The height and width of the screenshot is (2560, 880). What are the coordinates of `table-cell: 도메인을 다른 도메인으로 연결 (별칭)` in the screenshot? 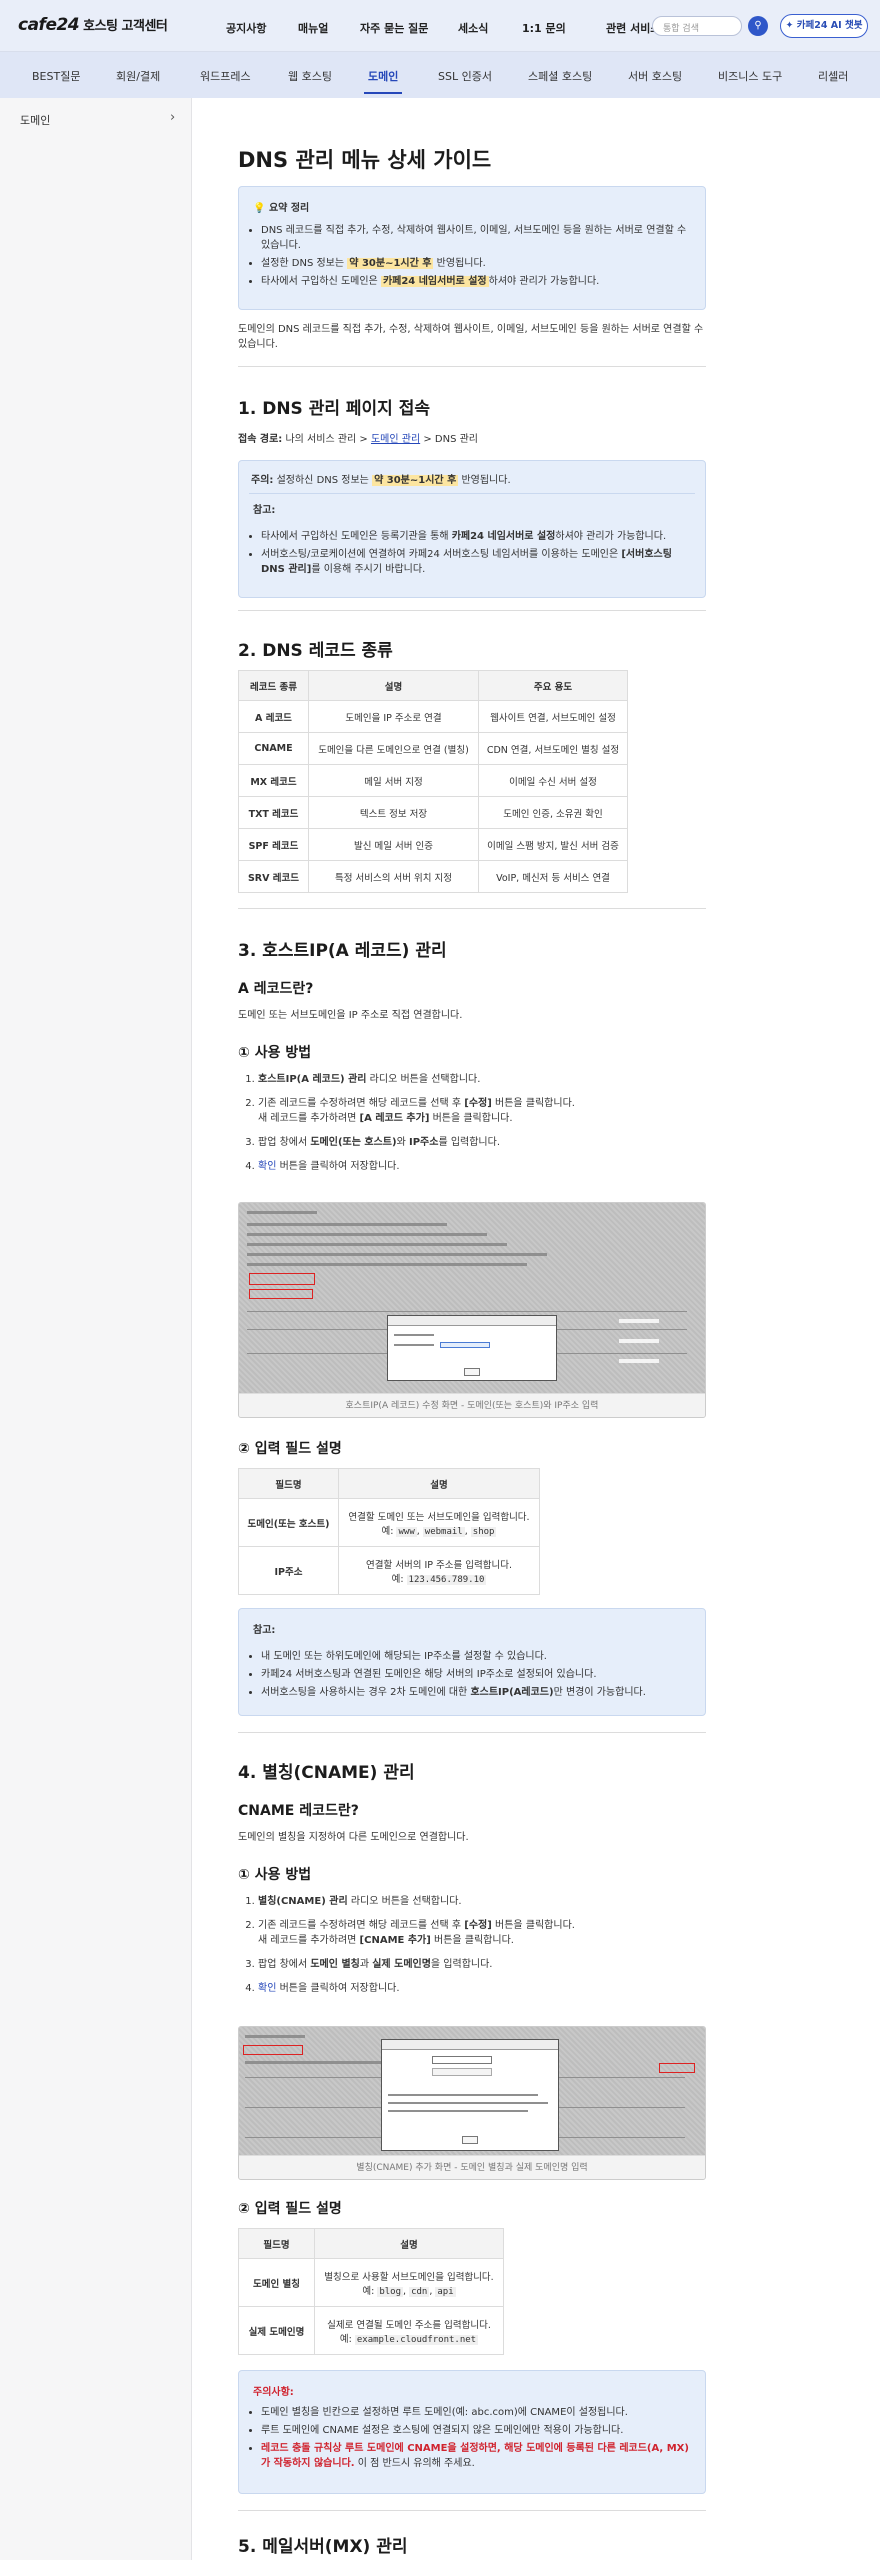 It's located at (393, 748).